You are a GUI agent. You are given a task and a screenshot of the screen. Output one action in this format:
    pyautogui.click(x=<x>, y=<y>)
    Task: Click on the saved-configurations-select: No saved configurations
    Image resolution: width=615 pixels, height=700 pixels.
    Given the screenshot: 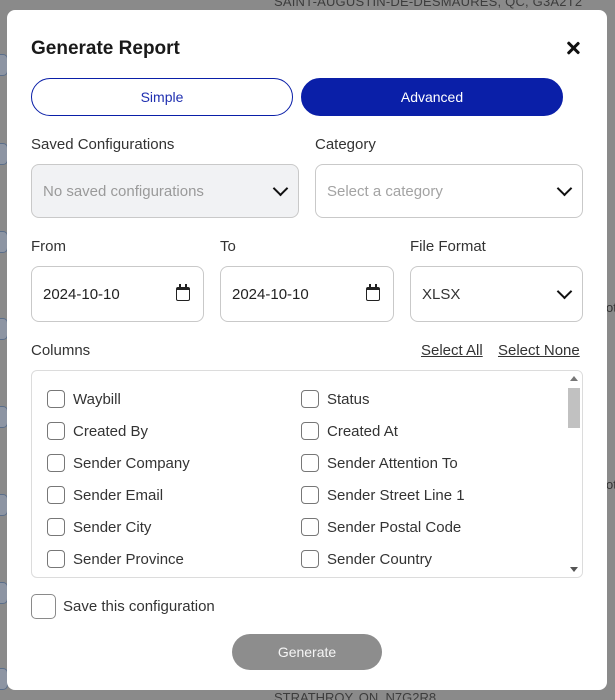 What is the action you would take?
    pyautogui.click(x=165, y=191)
    